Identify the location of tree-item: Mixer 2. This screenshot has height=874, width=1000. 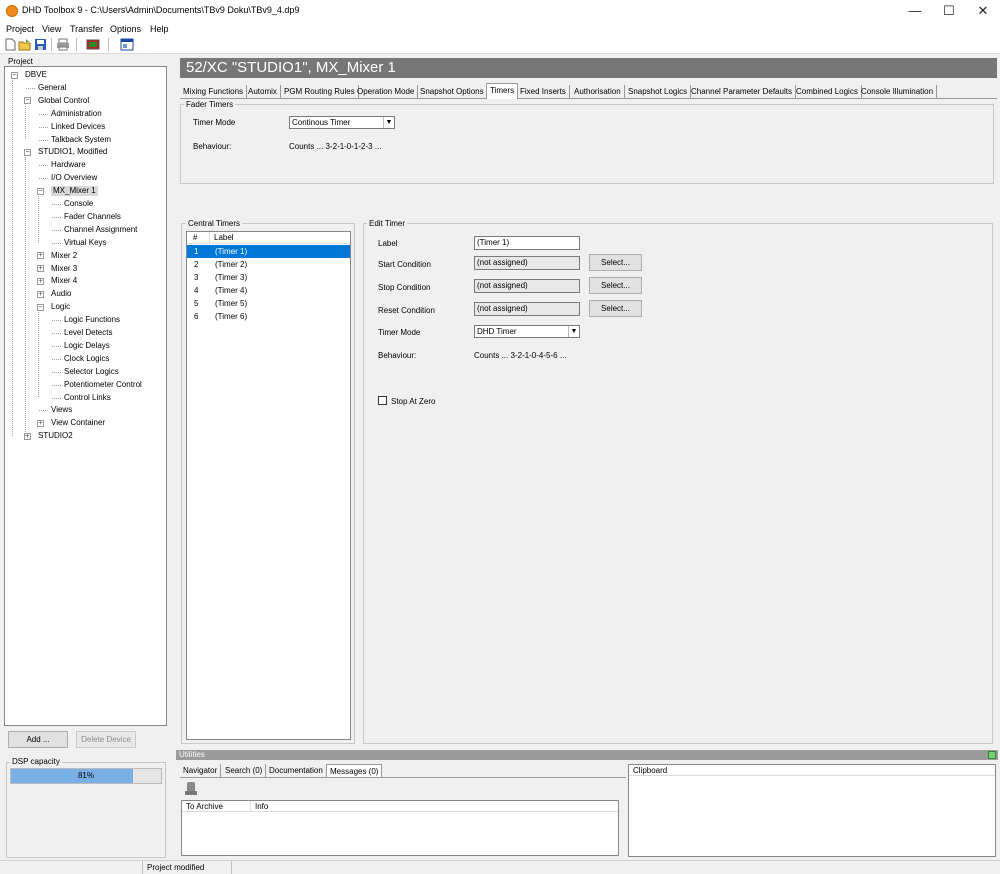
(64, 256).